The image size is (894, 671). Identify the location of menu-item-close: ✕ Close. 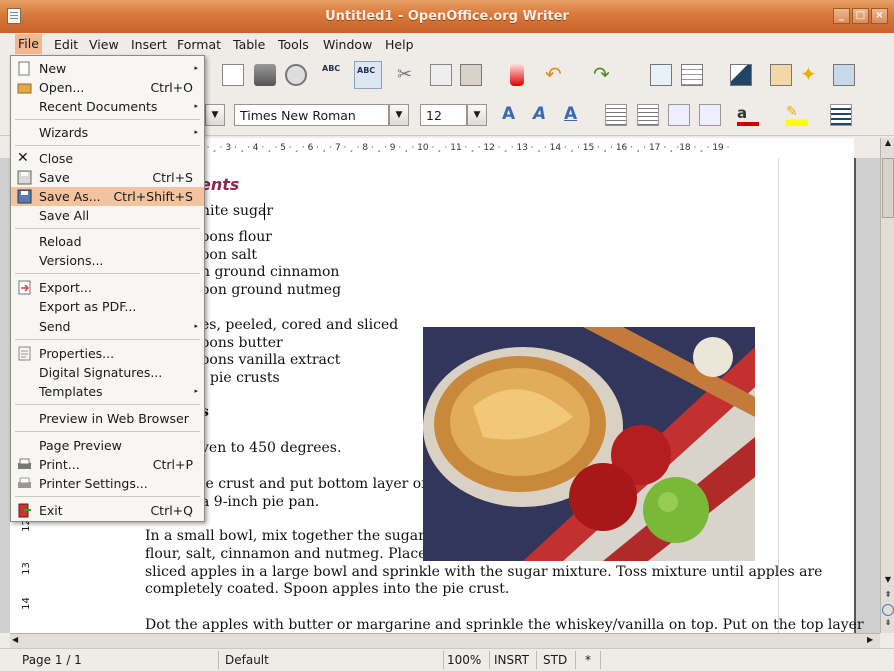
(107, 158).